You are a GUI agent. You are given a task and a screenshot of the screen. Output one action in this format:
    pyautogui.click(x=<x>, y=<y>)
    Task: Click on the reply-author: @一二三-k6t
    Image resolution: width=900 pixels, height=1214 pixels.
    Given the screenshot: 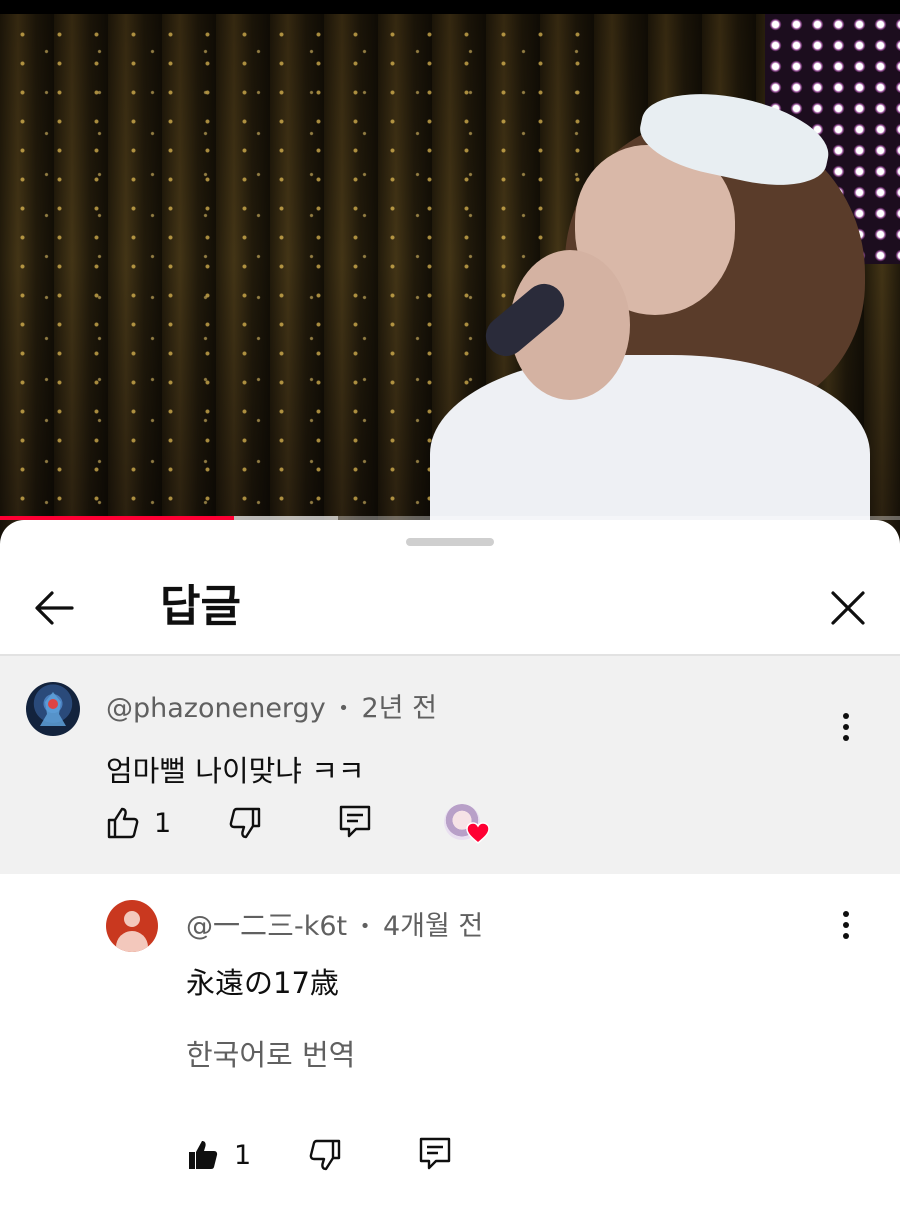 What is the action you would take?
    pyautogui.click(x=266, y=926)
    